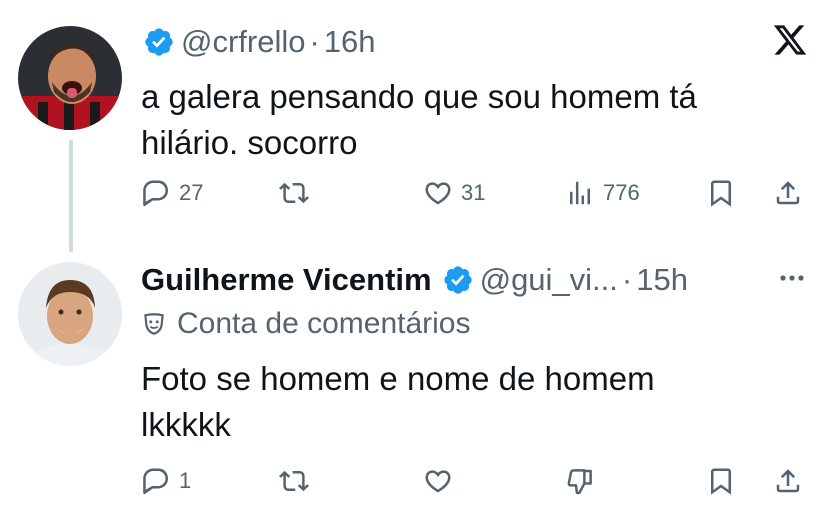  Describe the element at coordinates (70, 78) in the screenshot. I see `avatar-crfrello` at that location.